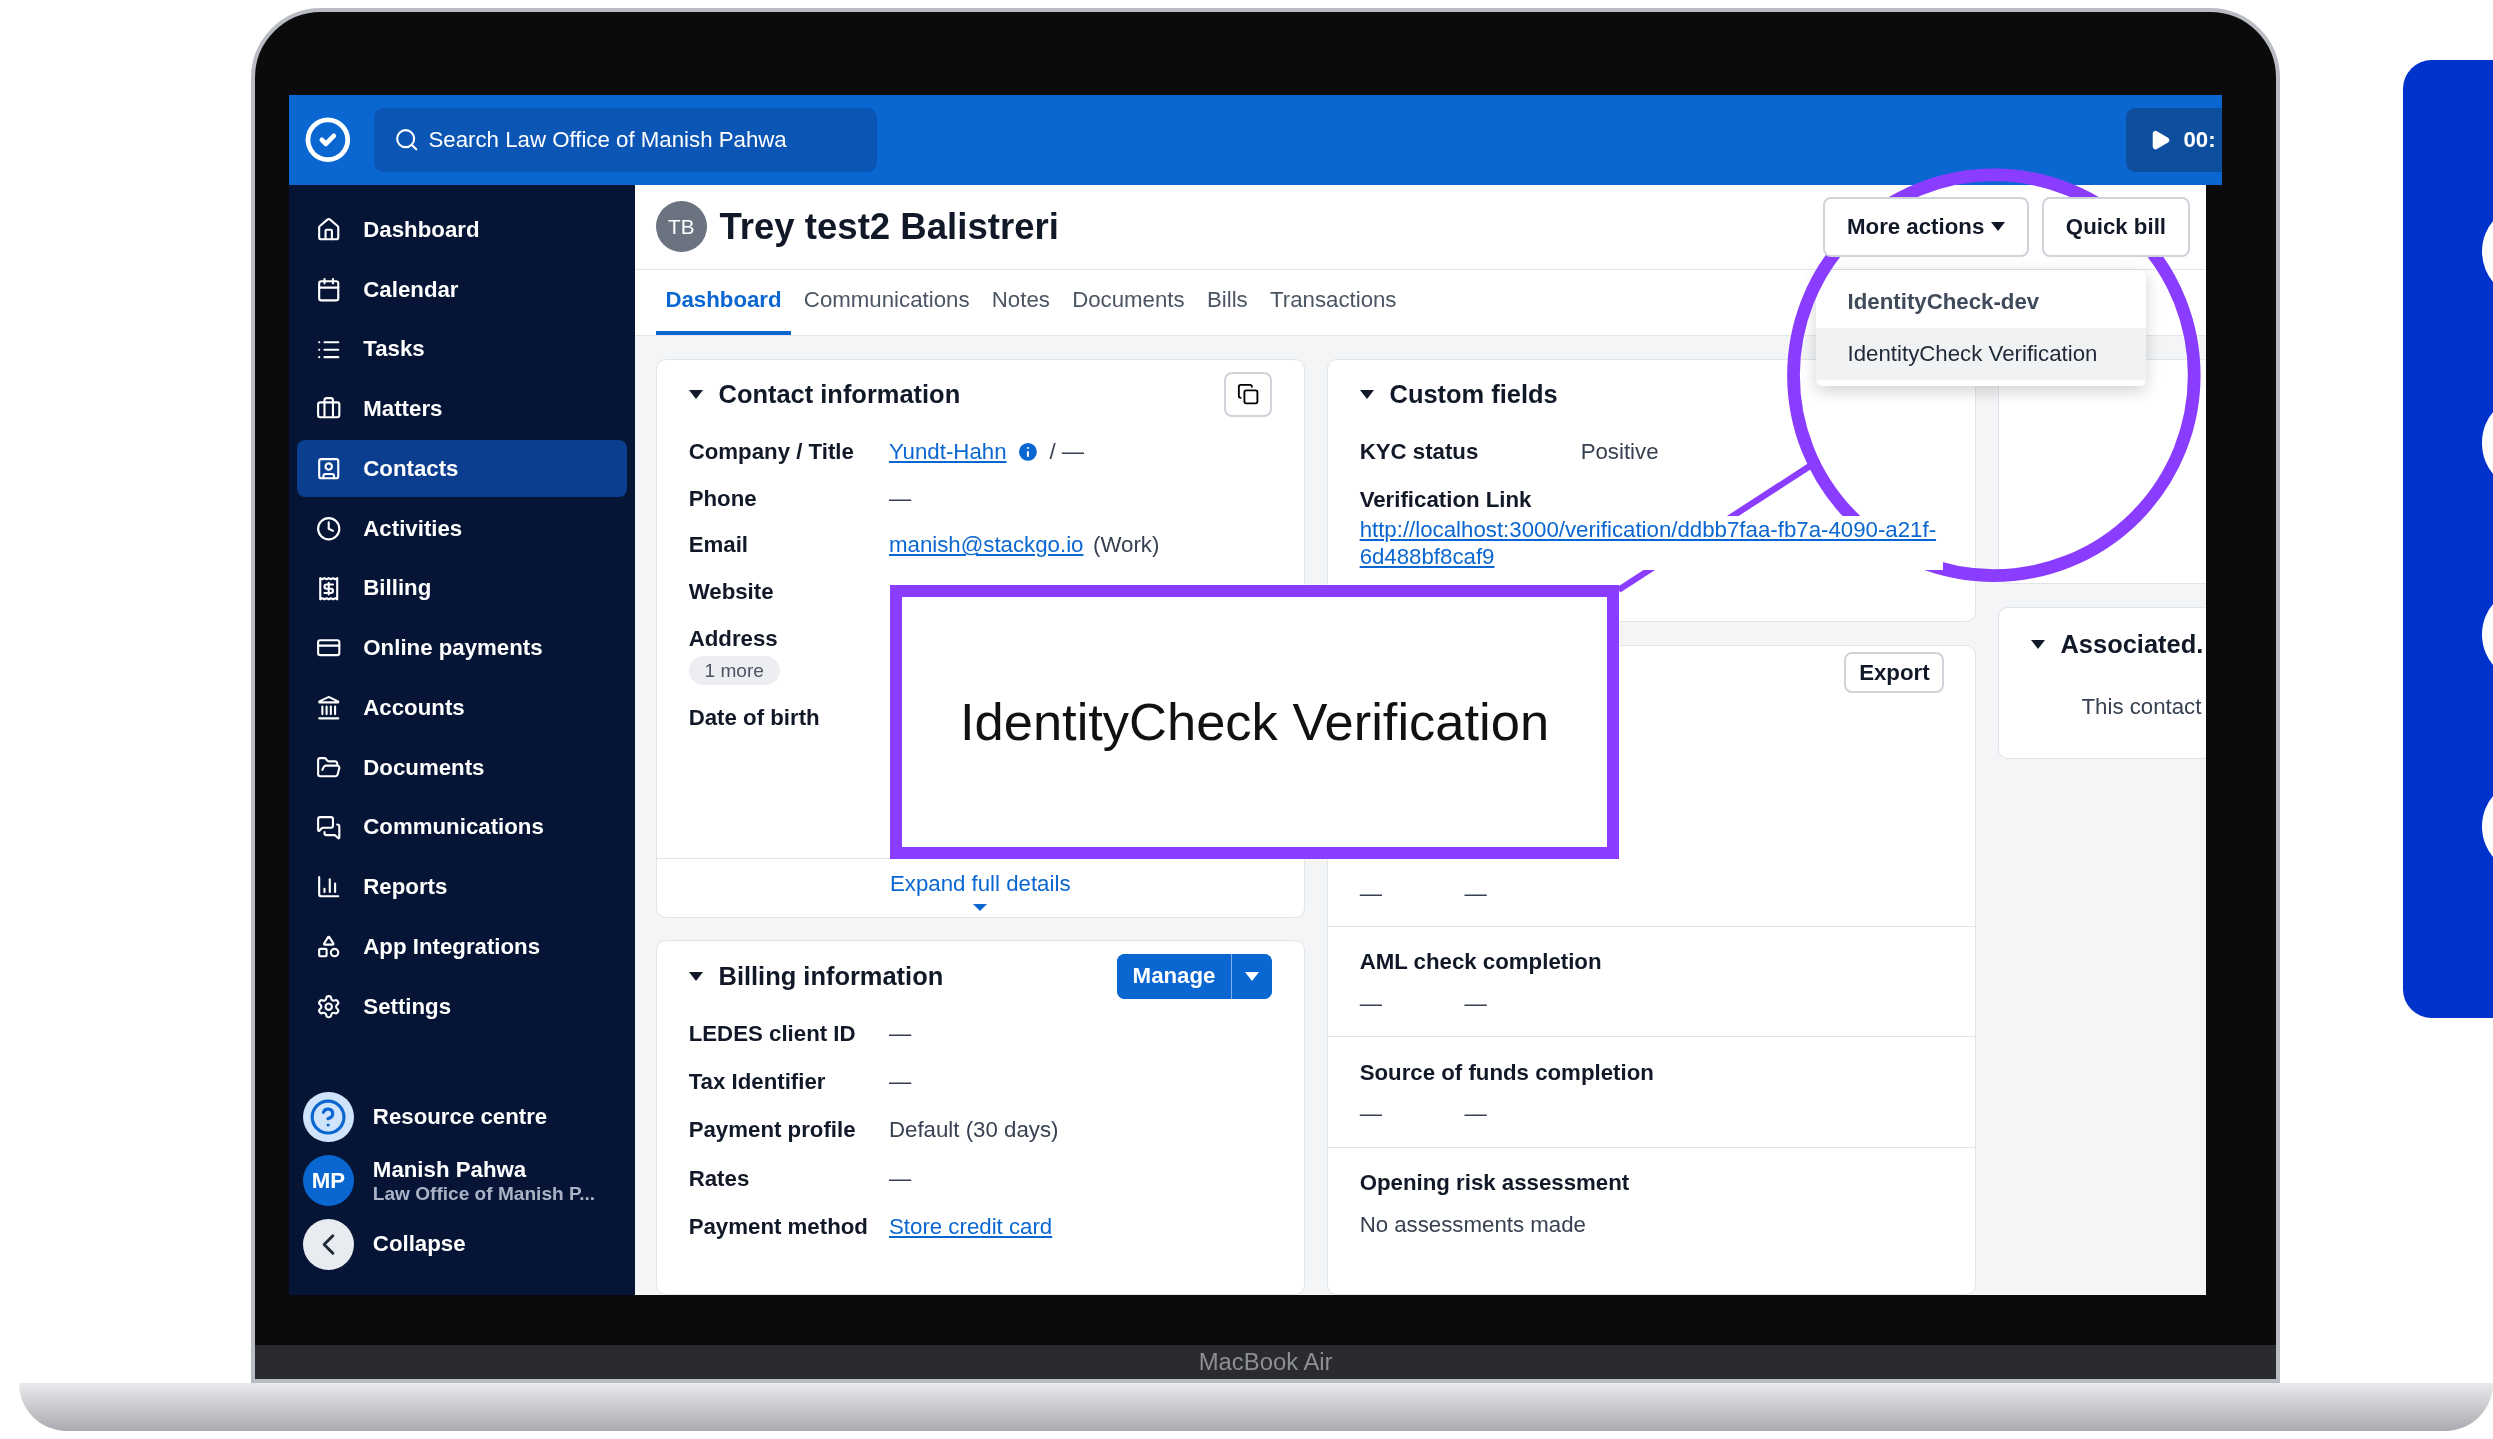 The height and width of the screenshot is (1439, 2493). Describe the element at coordinates (1481, 962) in the screenshot. I see `section-title: AML check completion` at that location.